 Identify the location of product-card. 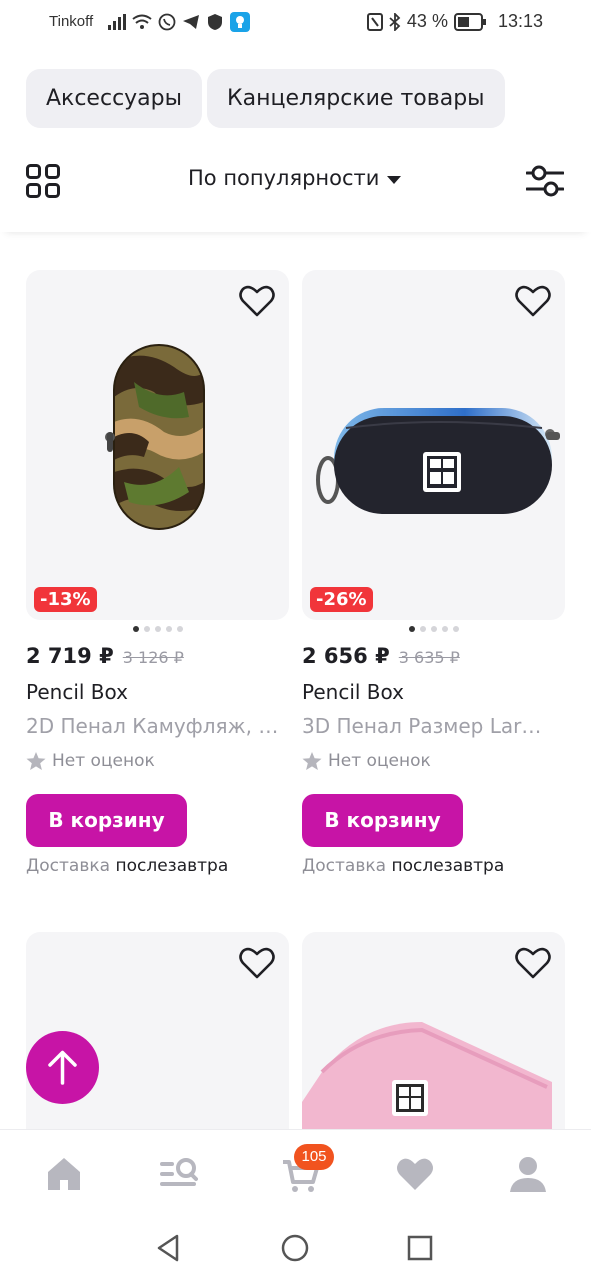
(433, 1042).